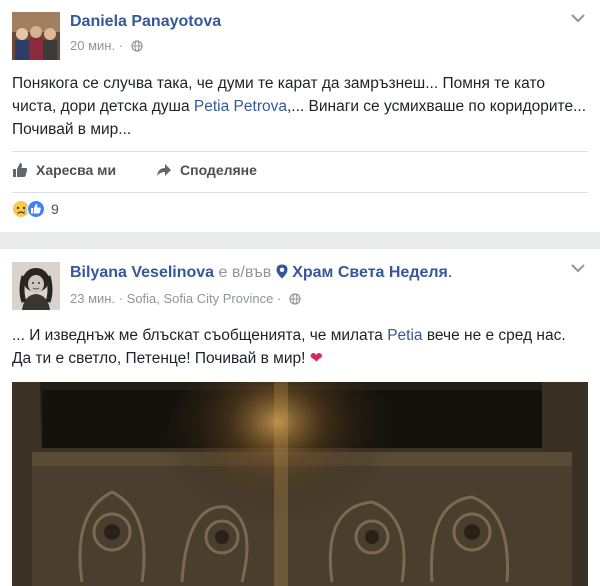 Image resolution: width=600 pixels, height=586 pixels. What do you see at coordinates (92, 298) in the screenshot?
I see `timestamp: 23 мин.` at bounding box center [92, 298].